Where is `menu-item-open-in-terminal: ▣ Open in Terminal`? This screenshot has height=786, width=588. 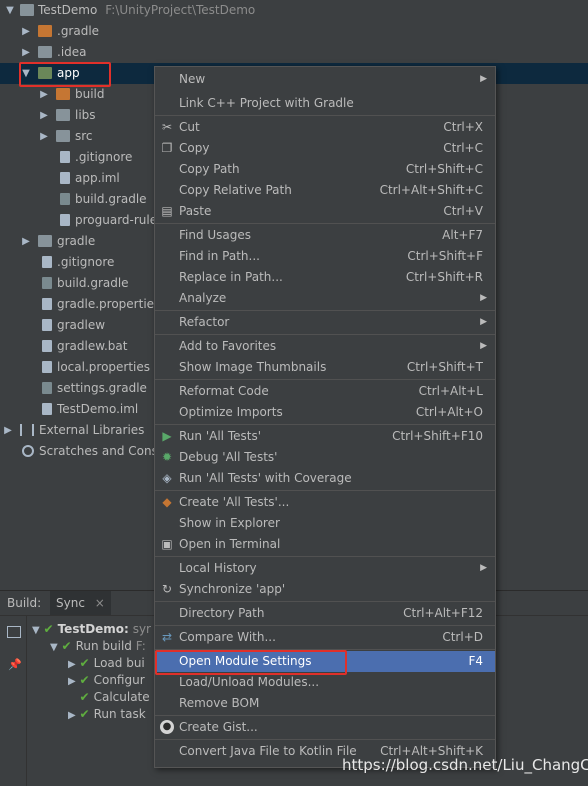 menu-item-open-in-terminal: ▣ Open in Terminal is located at coordinates (325, 544).